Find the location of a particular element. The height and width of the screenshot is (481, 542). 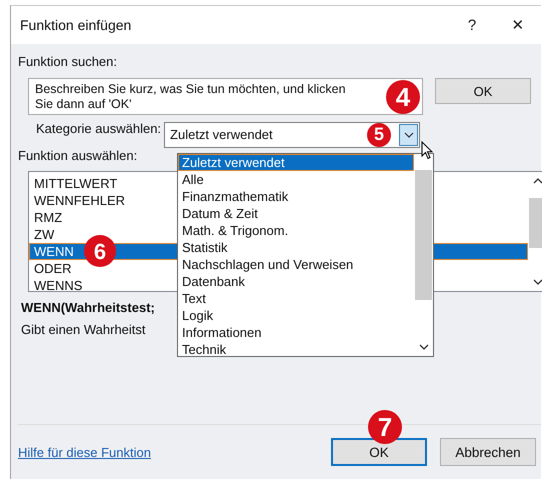

window-title: Funktion einfügen is located at coordinates (76, 25).